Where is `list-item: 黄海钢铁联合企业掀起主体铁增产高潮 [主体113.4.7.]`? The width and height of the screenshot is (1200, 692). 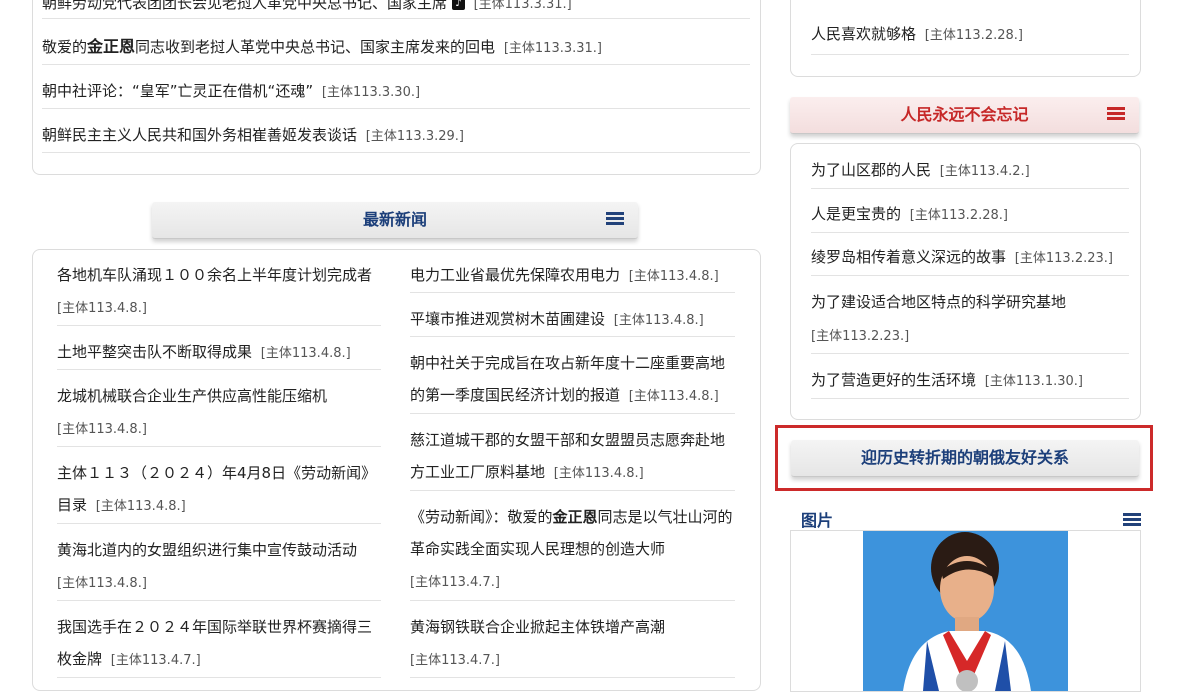
list-item: 黄海钢铁联合企业掀起主体铁增产高潮 [主体113.4.7.] is located at coordinates (572, 644).